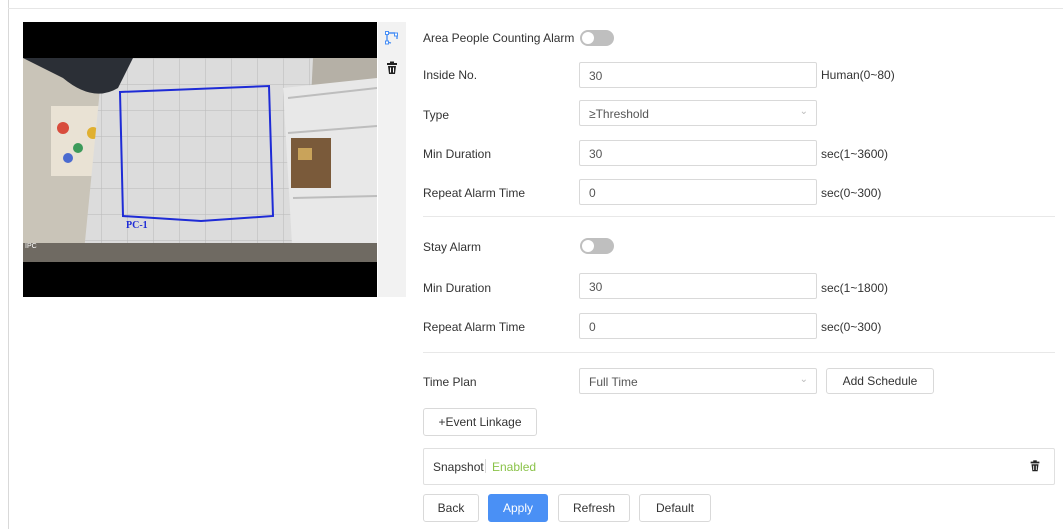 Image resolution: width=1063 pixels, height=529 pixels. Describe the element at coordinates (698, 286) in the screenshot. I see `stay-min-duration-input: 30` at that location.